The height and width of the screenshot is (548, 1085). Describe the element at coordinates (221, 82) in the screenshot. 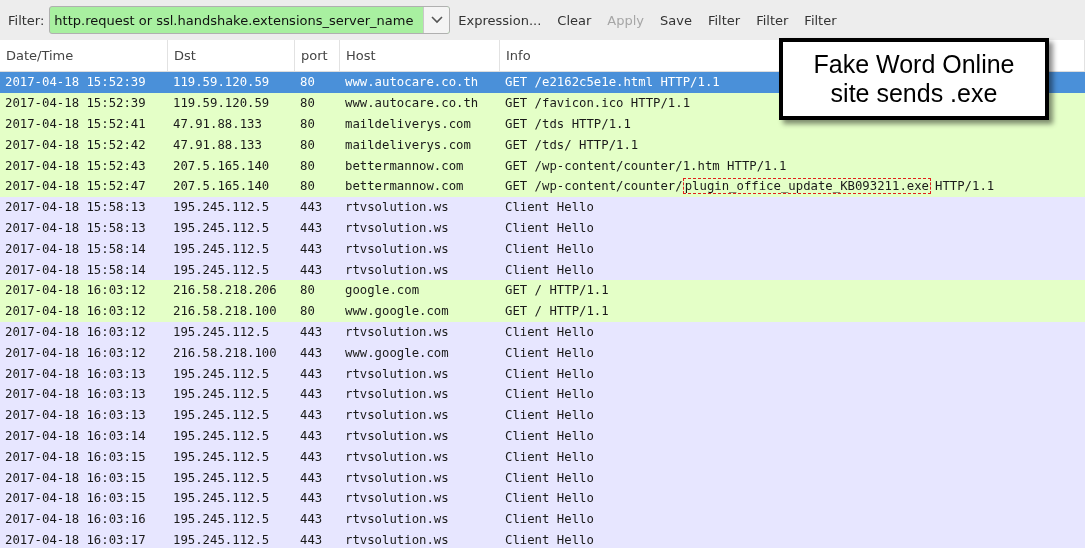

I see `table-cell-text: 119.59.120.59` at that location.